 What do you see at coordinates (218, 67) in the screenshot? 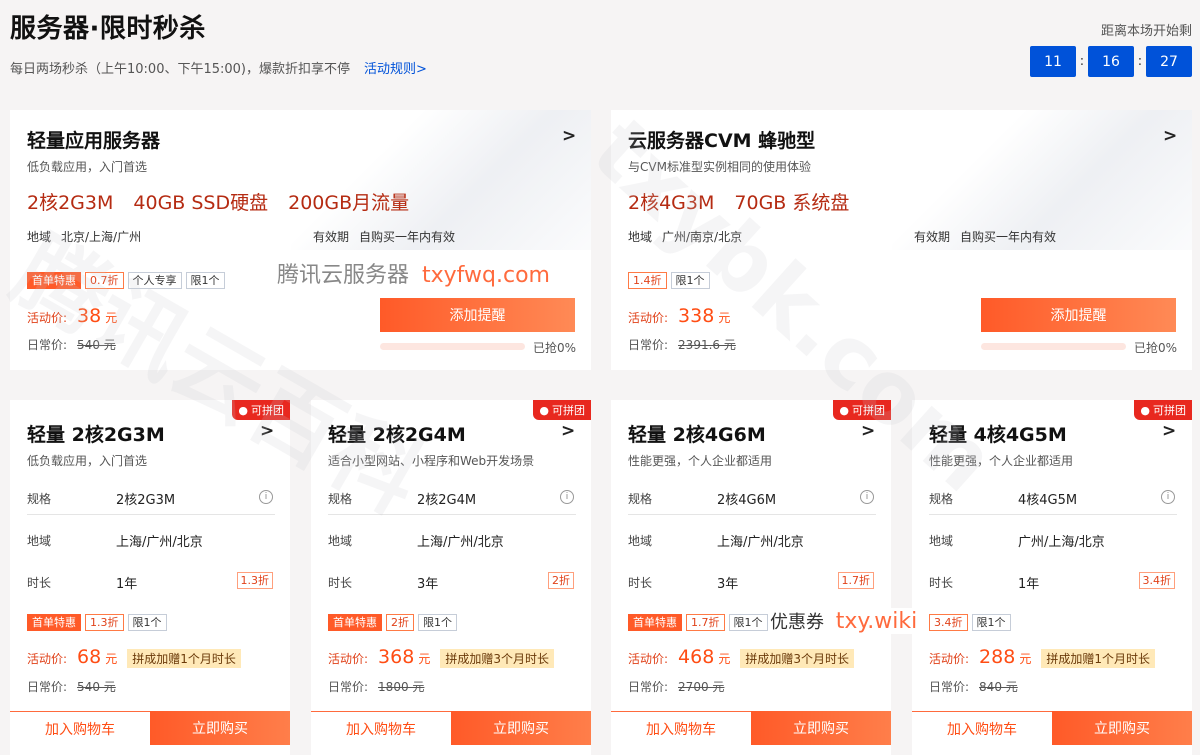
I see `page-subtitle: 每日两场秒杀（上午10:00、下午15:00)，爆款折扣享不停 活动规则>` at bounding box center [218, 67].